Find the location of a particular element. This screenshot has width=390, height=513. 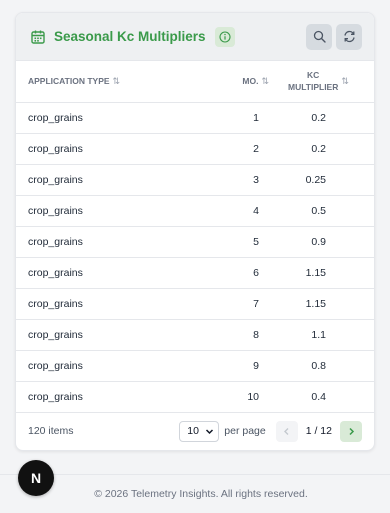

col-header-month: MO. ⇅ is located at coordinates (241, 82).